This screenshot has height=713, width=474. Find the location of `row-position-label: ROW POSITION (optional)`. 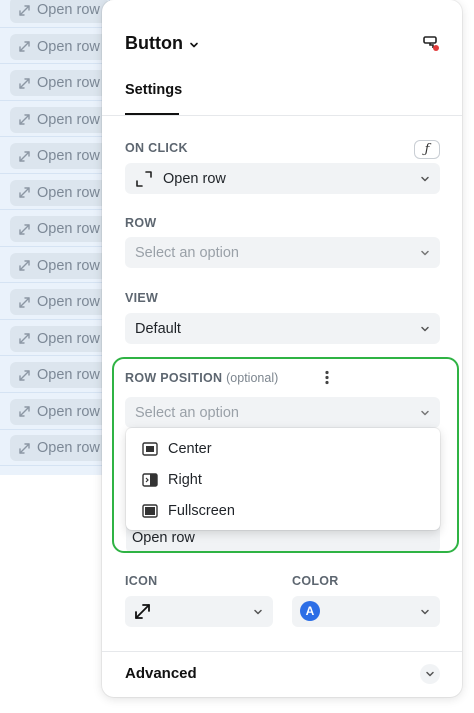

row-position-label: ROW POSITION (optional) is located at coordinates (201, 378).